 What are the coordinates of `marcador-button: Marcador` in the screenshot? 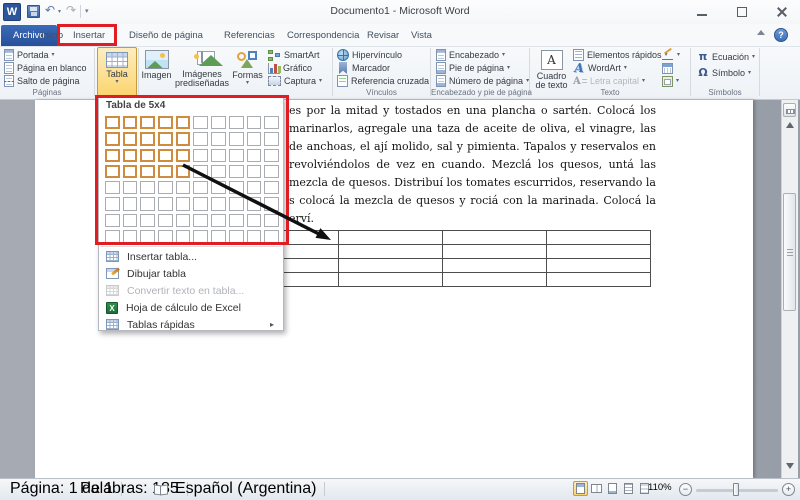 It's located at (363, 68).